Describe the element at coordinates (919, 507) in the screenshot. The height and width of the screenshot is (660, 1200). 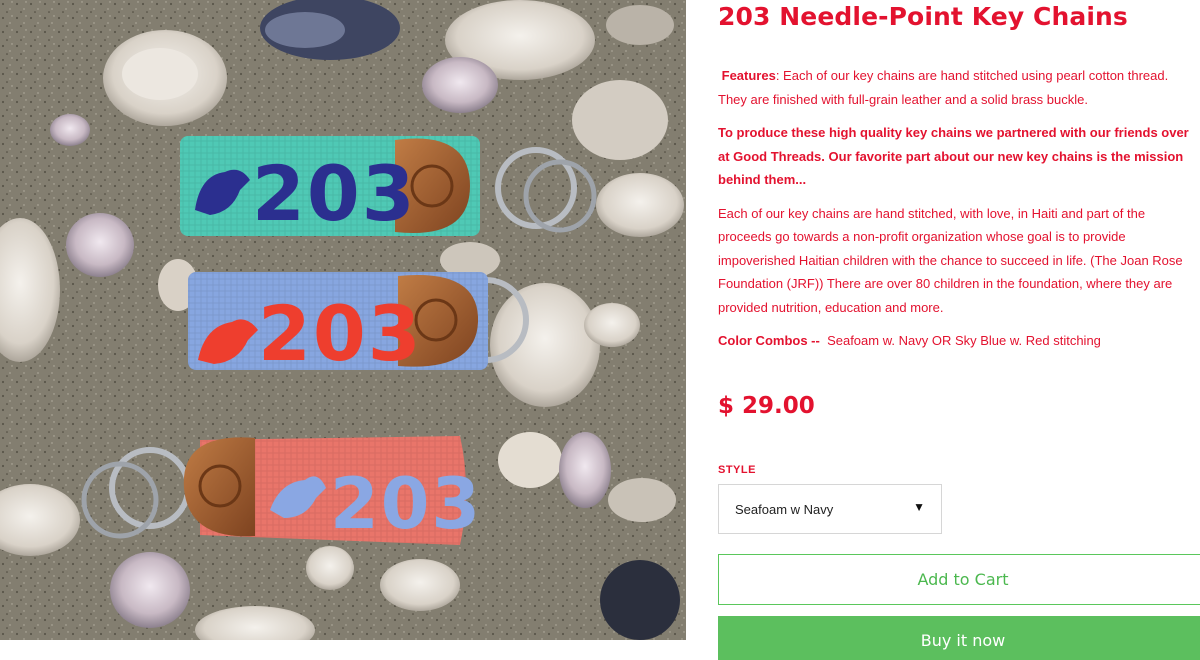
I see `chevron-down-icon: ▼` at that location.